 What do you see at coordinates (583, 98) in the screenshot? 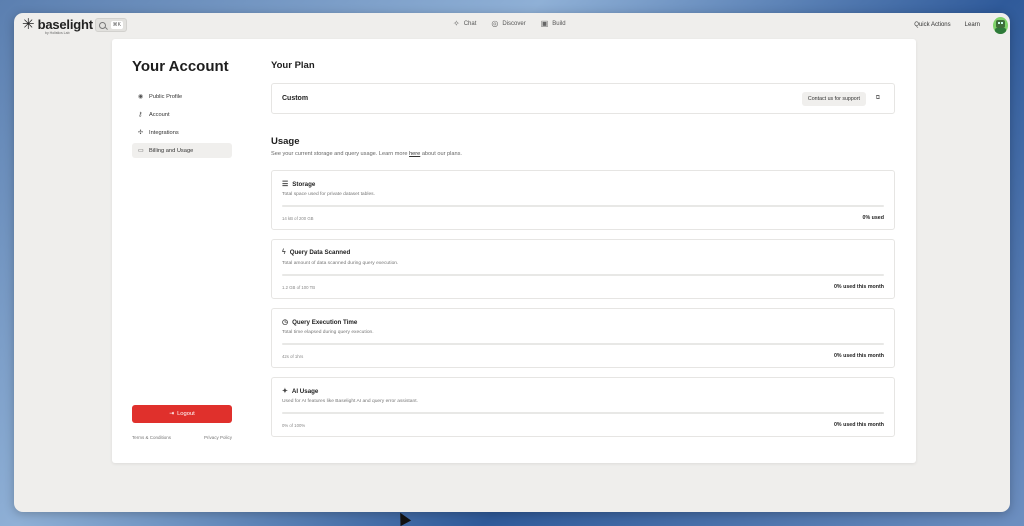
I see `plan-box: Custom Contact us for support ⧉` at bounding box center [583, 98].